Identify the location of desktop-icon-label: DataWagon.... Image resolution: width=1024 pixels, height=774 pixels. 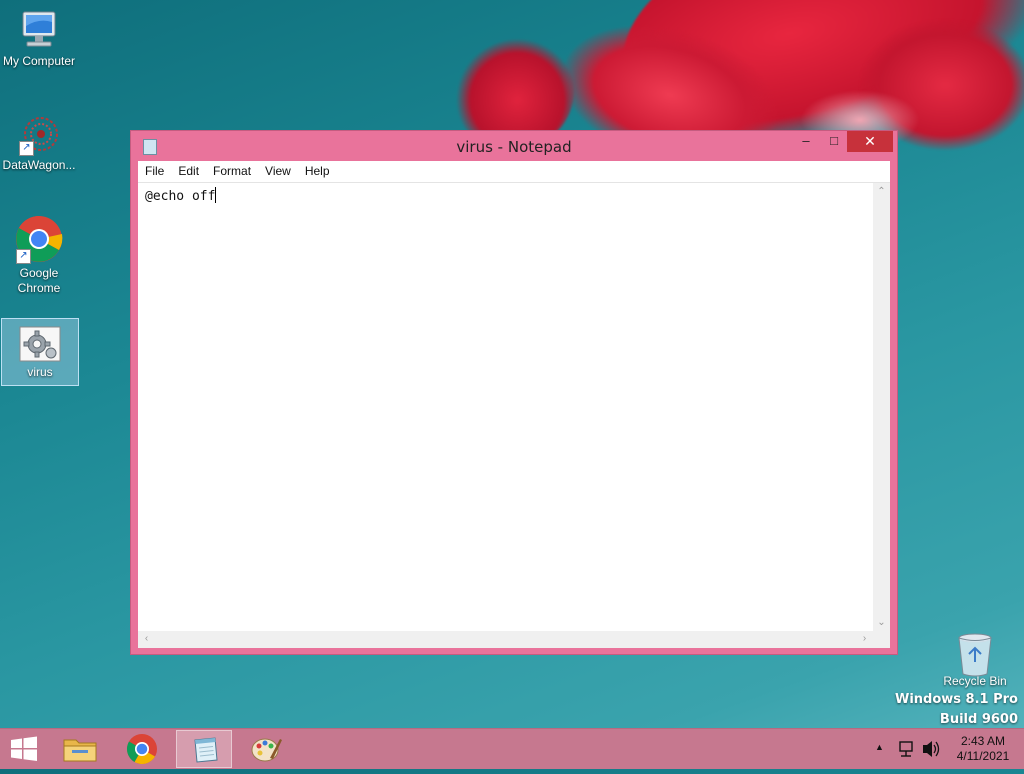
(39, 165).